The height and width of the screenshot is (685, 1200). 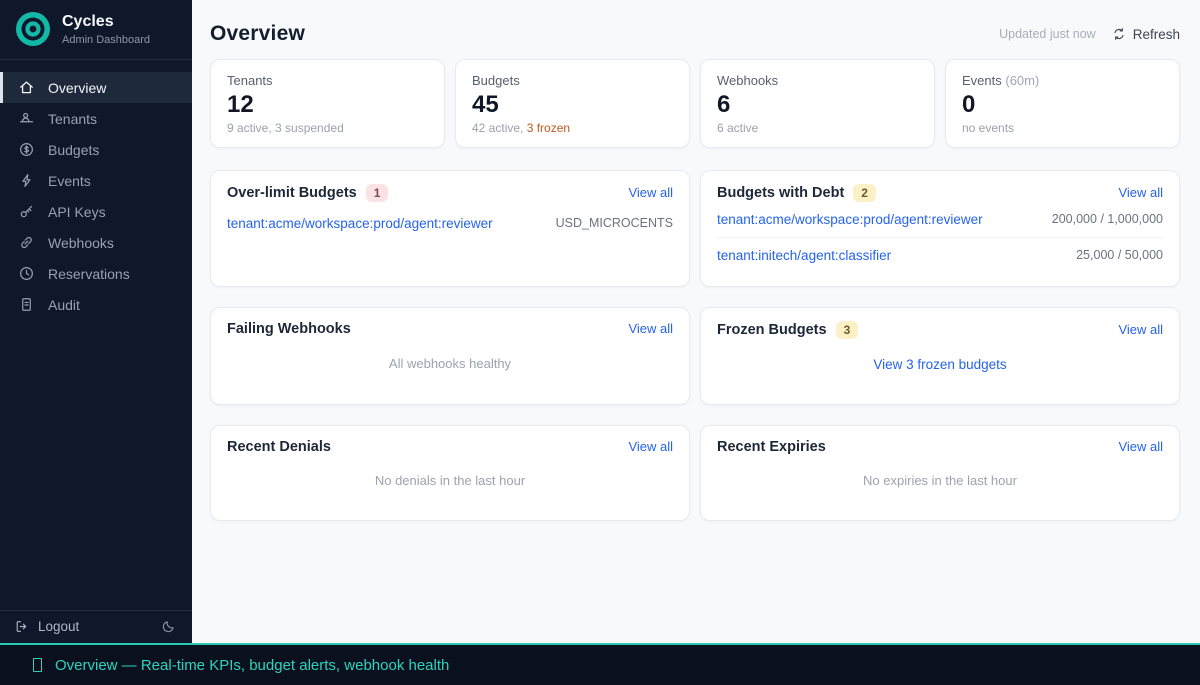 I want to click on refresh-button: Refresh, so click(x=1146, y=34).